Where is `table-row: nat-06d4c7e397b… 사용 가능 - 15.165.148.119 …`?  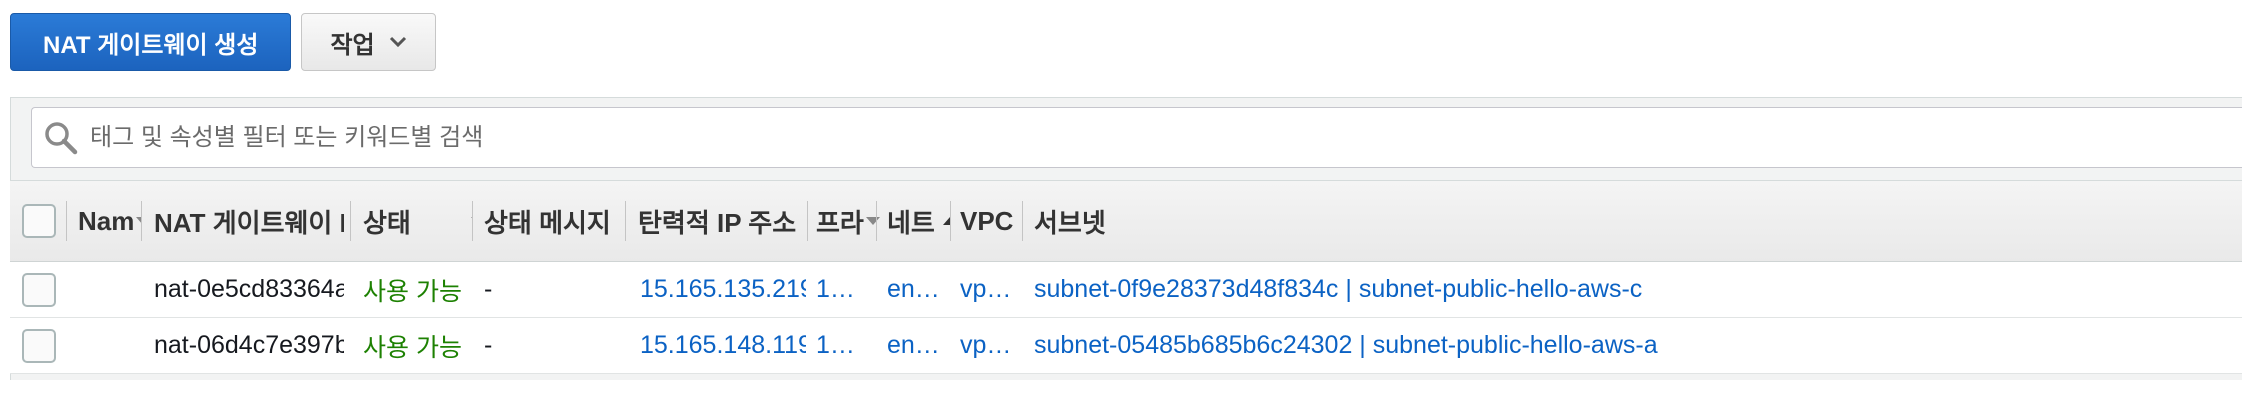 table-row: nat-06d4c7e397b… 사용 가능 - 15.165.148.119 … is located at coordinates (1126, 346).